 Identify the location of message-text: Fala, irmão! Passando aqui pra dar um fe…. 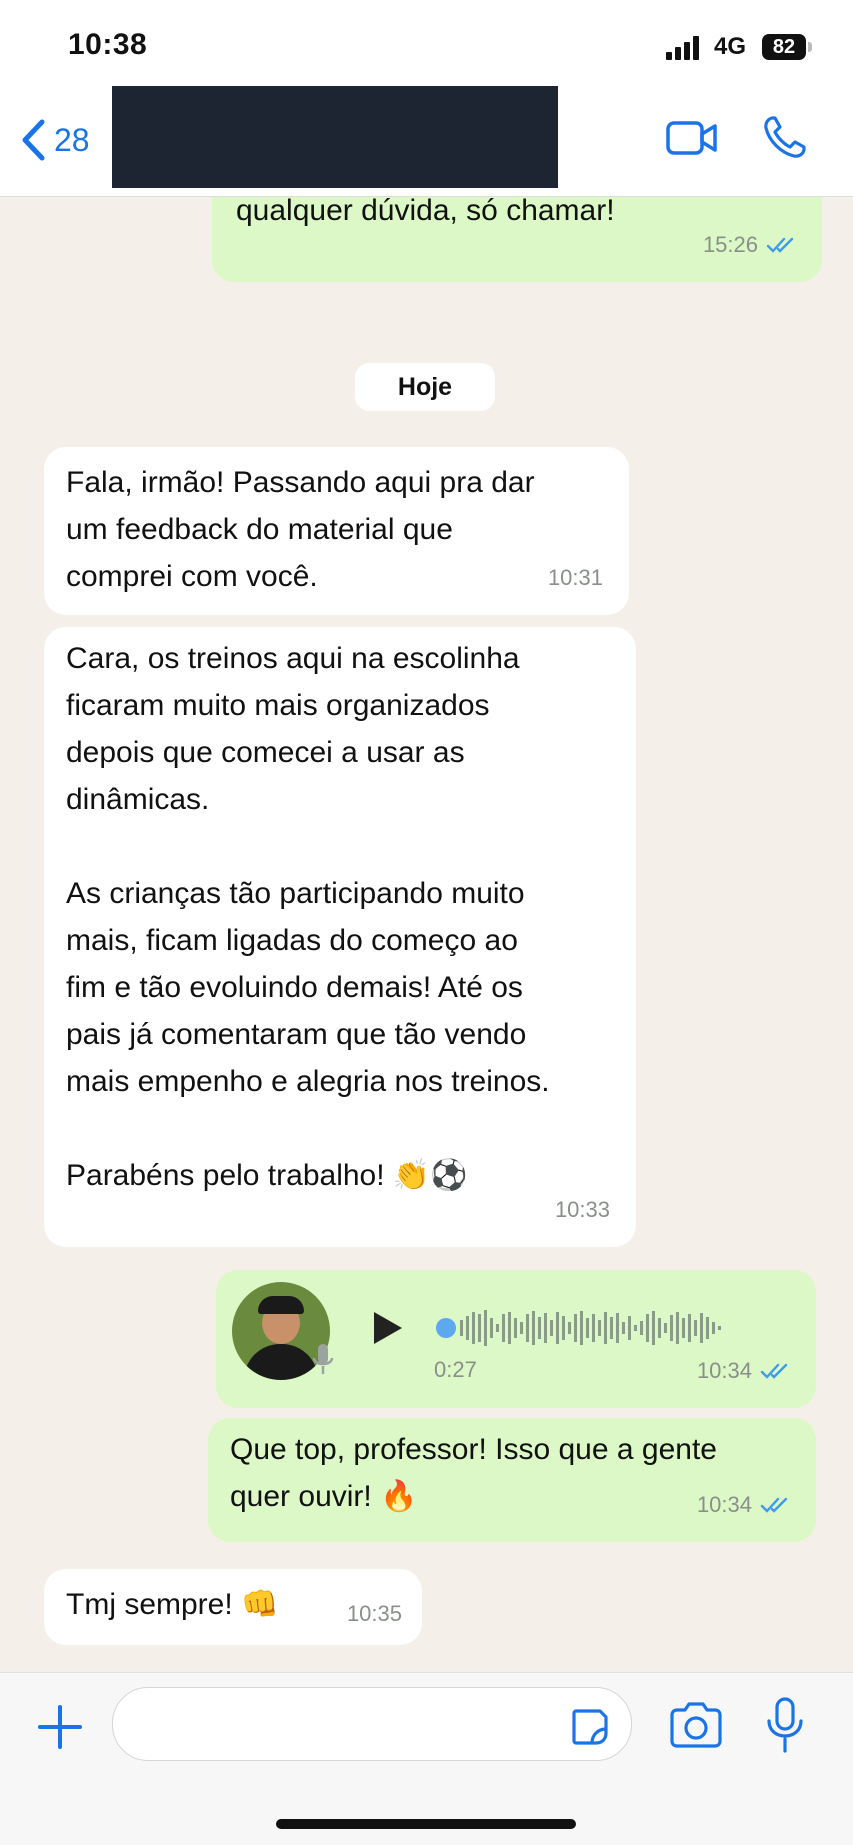
(300, 529).